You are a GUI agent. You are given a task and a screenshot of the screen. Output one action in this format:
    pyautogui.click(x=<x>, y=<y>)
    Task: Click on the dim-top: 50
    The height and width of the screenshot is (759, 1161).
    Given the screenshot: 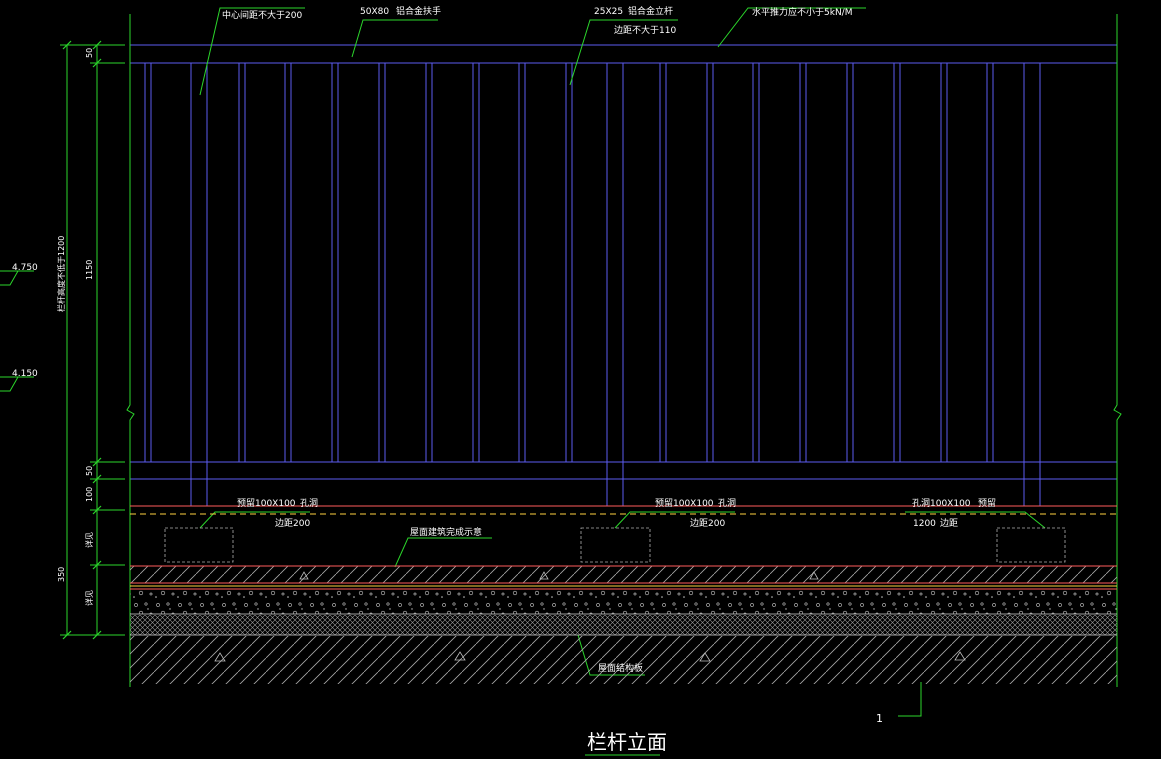 What is the action you would take?
    pyautogui.click(x=89, y=53)
    